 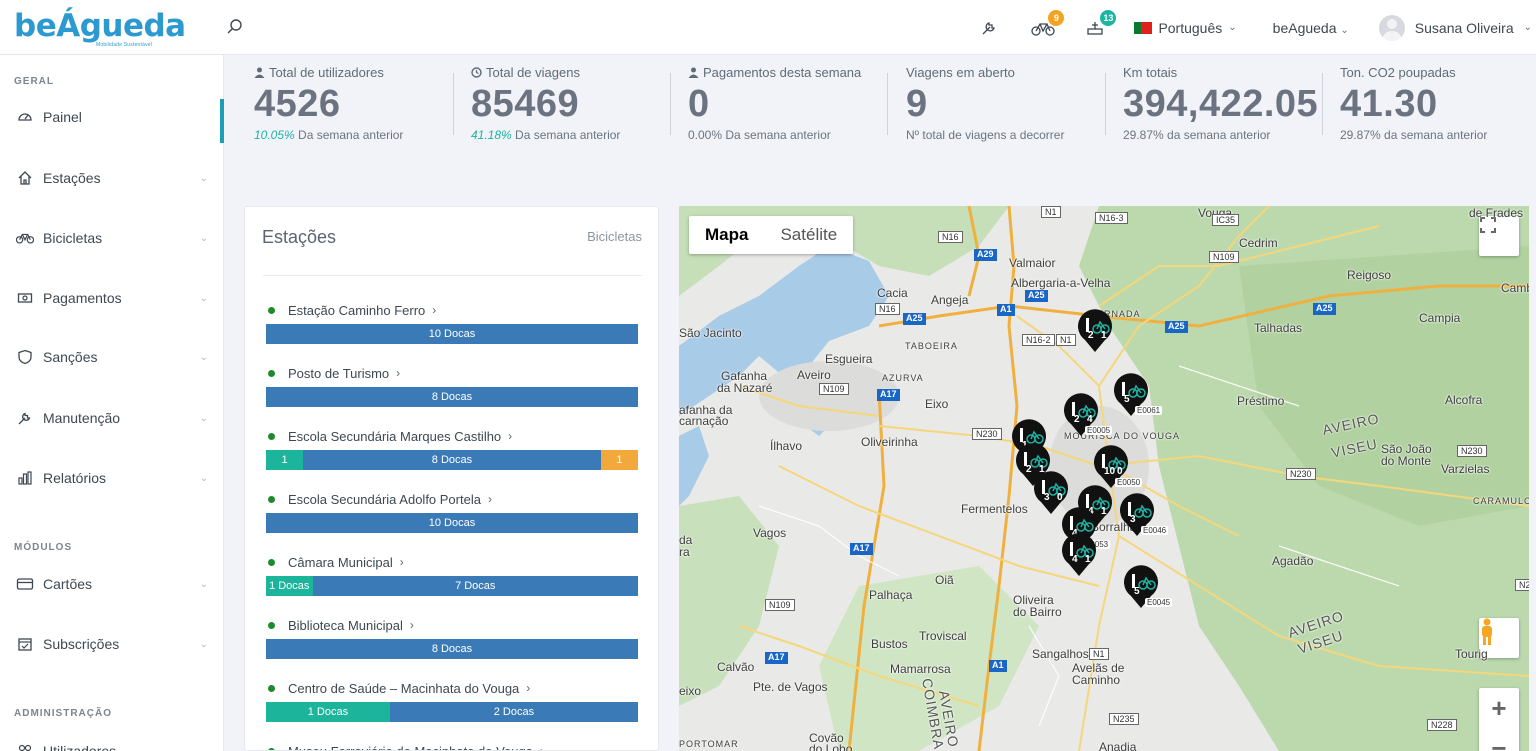 I want to click on station-name-link: Posto de Turismo ›, so click(x=452, y=373).